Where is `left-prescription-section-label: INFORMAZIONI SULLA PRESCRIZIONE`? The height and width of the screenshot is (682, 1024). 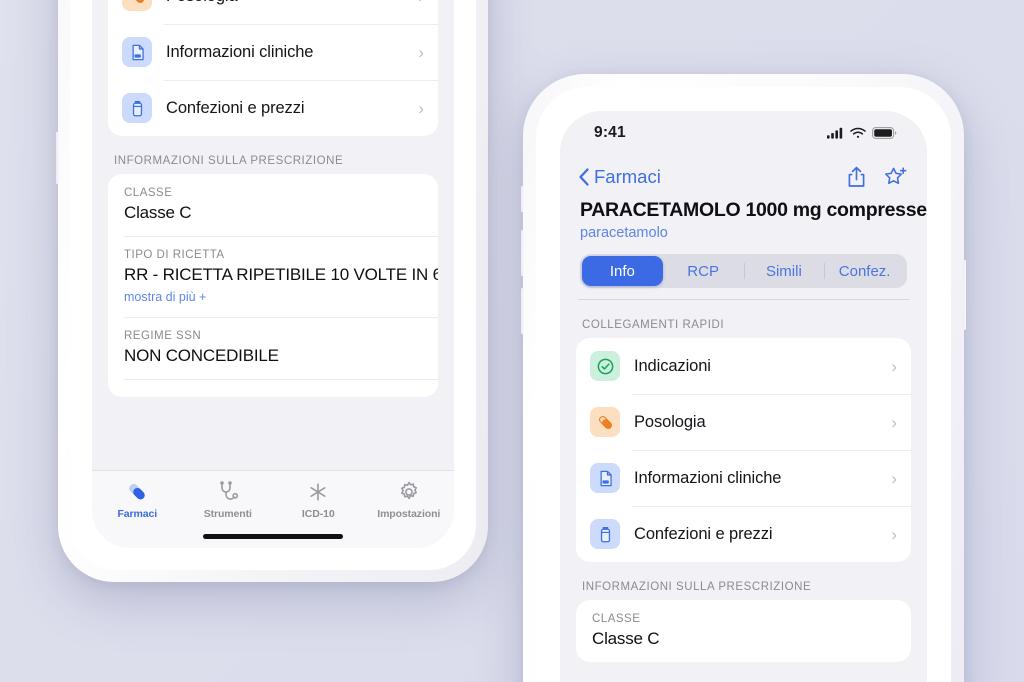 left-prescription-section-label: INFORMAZIONI SULLA PRESCRIZIONE is located at coordinates (229, 161).